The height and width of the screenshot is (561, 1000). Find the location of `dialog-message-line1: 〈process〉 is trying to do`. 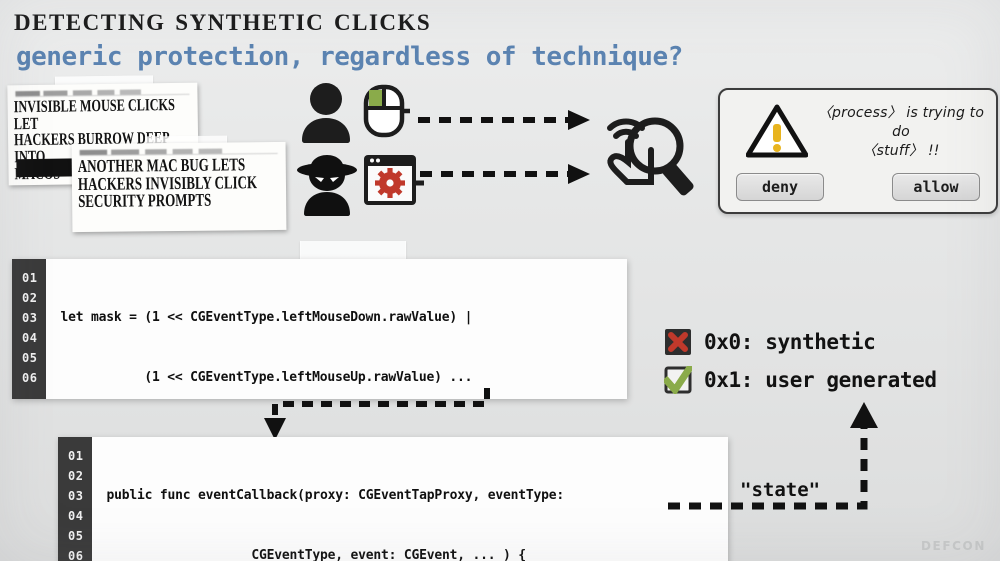

dialog-message-line1: 〈process〉 is trying to do is located at coordinates (901, 122).